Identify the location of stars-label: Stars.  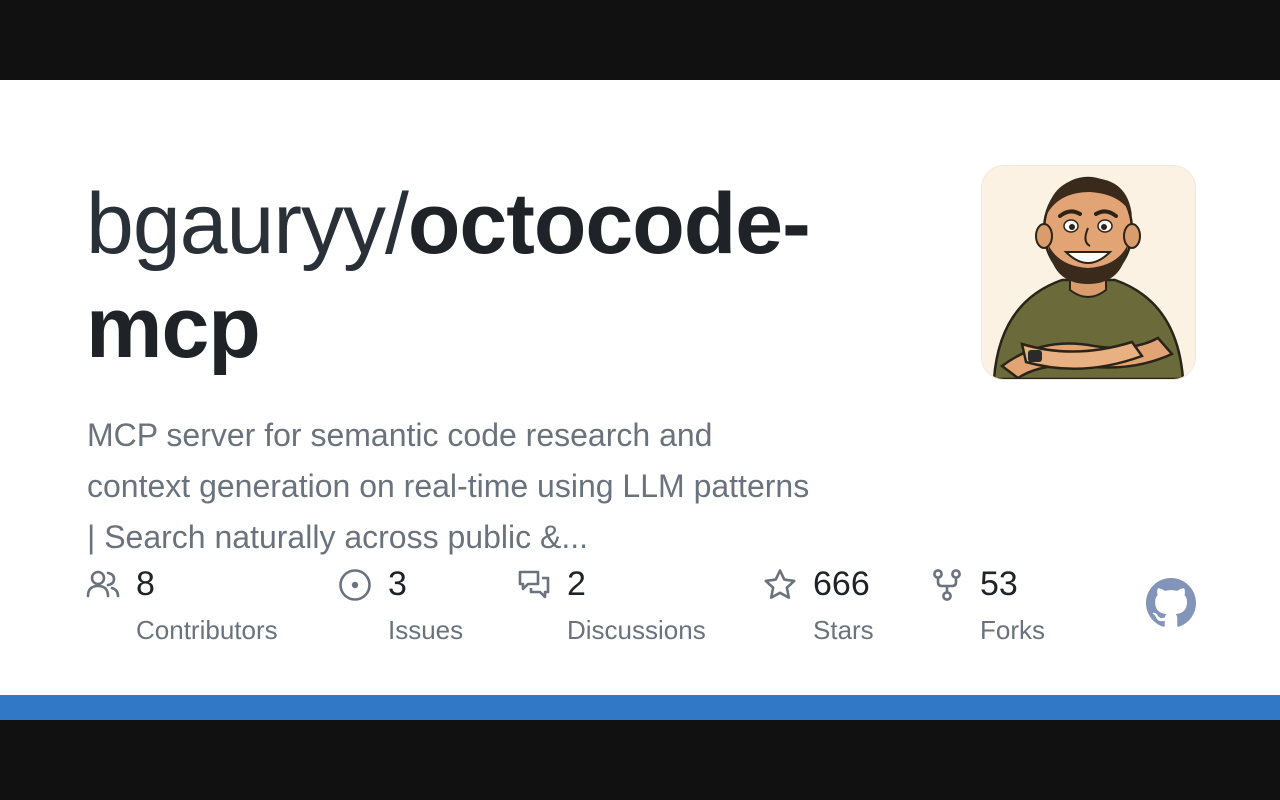
(843, 630).